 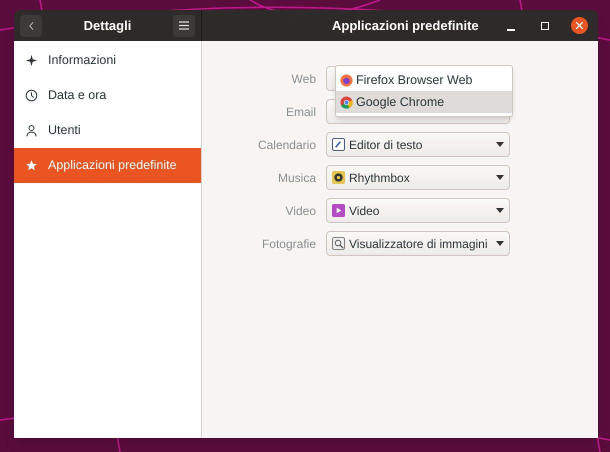 What do you see at coordinates (405, 25) in the screenshot?
I see `window-title: Applicazioni predefinite` at bounding box center [405, 25].